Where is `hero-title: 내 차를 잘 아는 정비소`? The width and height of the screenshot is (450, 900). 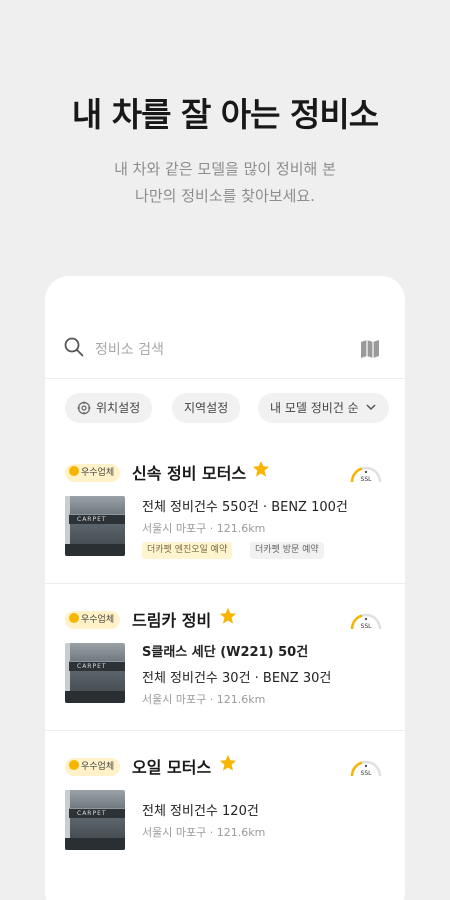
hero-title: 내 차를 잘 아는 정비소 is located at coordinates (225, 114).